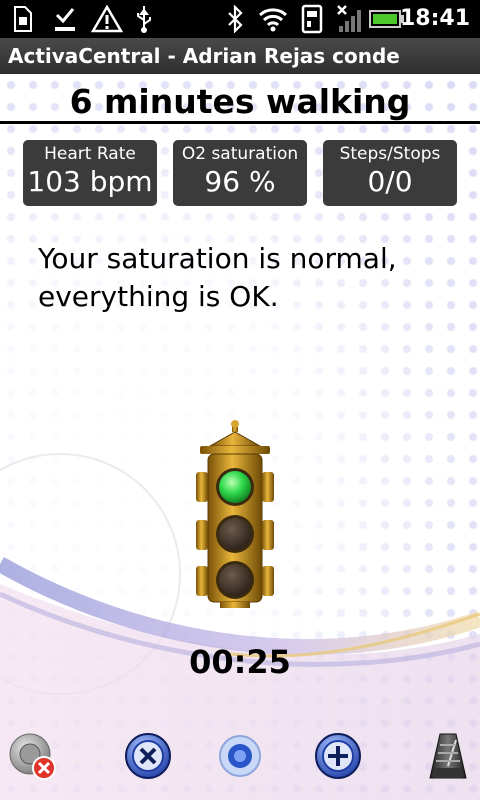 The width and height of the screenshot is (480, 800). I want to click on elapsed-timer: 00:25, so click(240, 662).